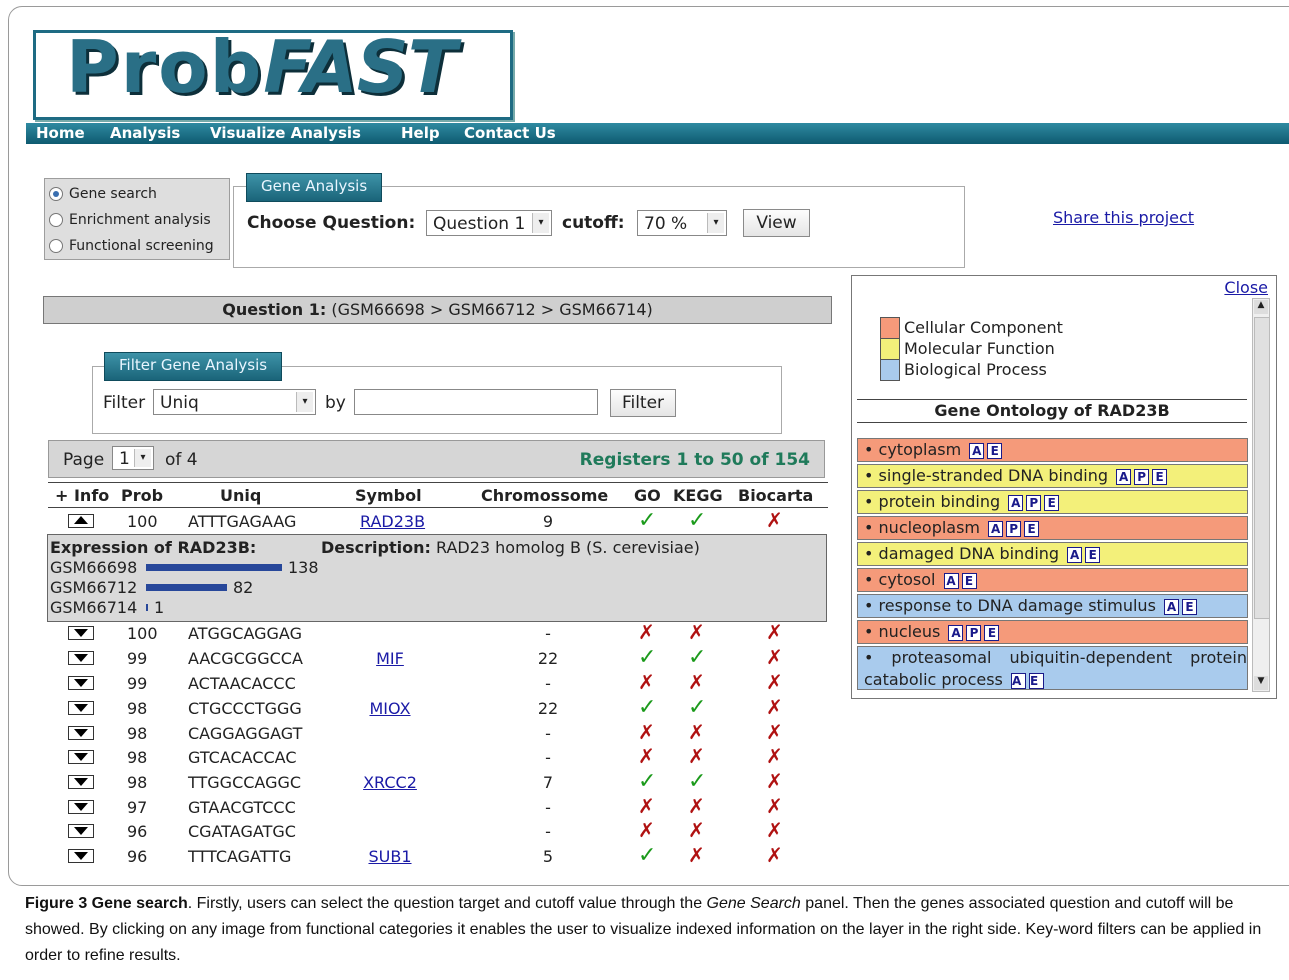 This screenshot has width=1289, height=980. Describe the element at coordinates (1052, 528) in the screenshot. I see `go-term-item: • nucleoplasm APE` at that location.